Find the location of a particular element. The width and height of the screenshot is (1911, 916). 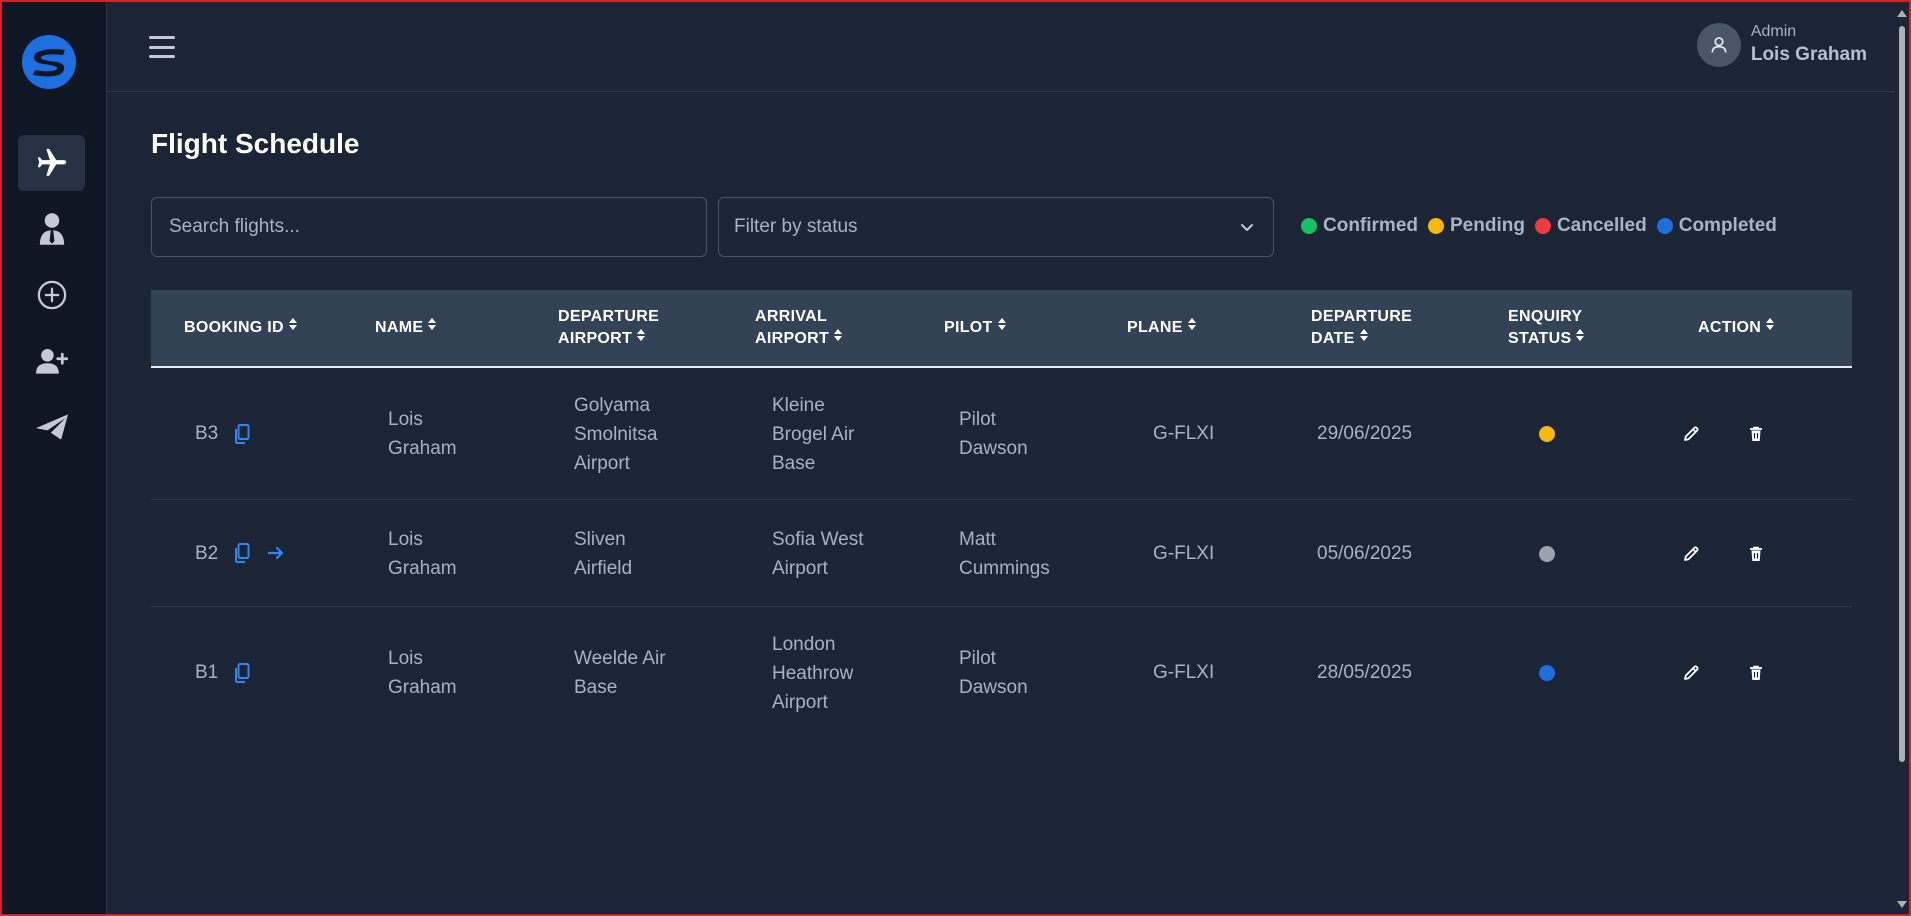

date-cell: 05/06/2025 is located at coordinates (1365, 553).